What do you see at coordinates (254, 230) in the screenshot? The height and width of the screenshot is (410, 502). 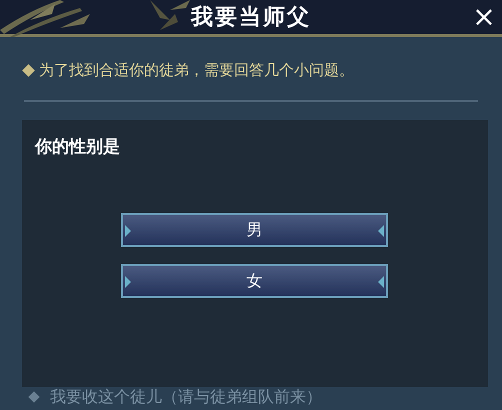 I see `option-button: 男` at bounding box center [254, 230].